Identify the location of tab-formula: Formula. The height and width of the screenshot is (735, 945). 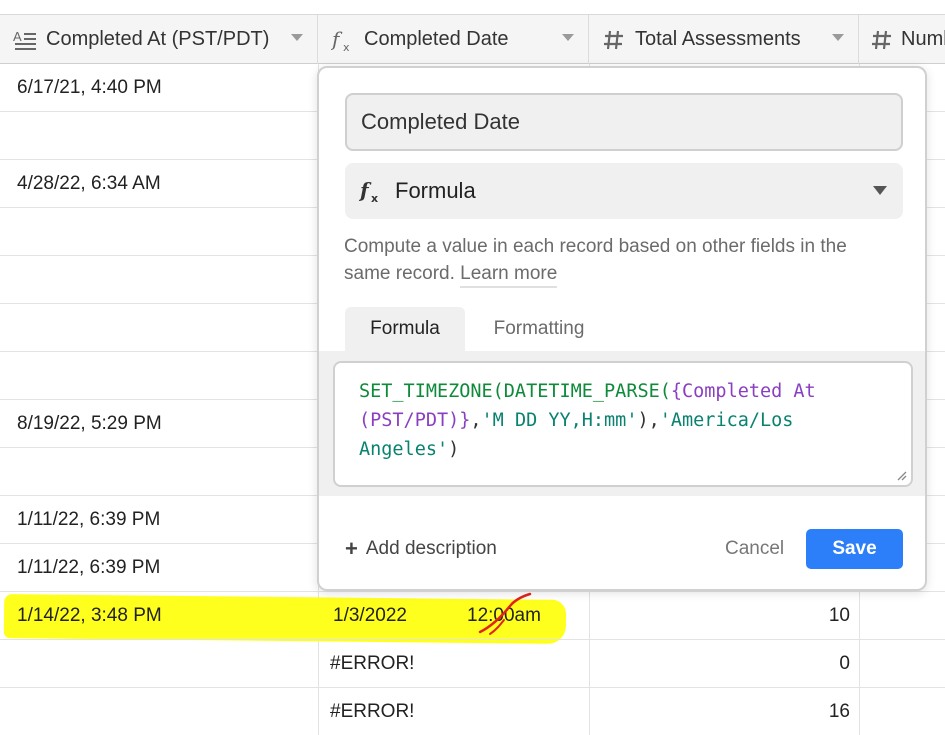
(405, 329).